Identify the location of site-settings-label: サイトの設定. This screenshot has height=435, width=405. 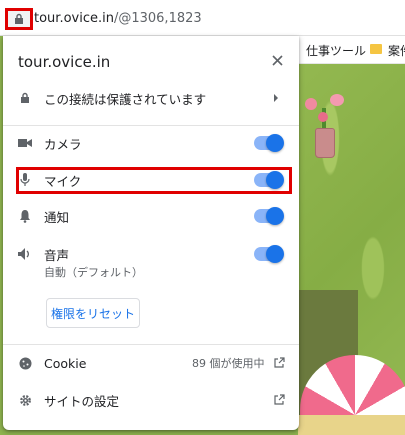
(82, 401).